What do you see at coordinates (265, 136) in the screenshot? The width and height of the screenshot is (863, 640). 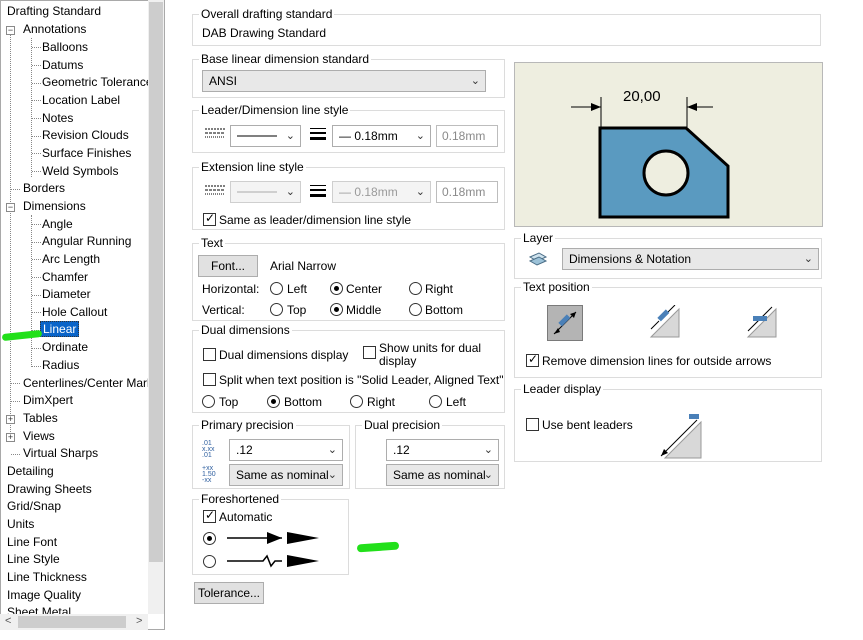 I see `line-style-select: ⌄` at bounding box center [265, 136].